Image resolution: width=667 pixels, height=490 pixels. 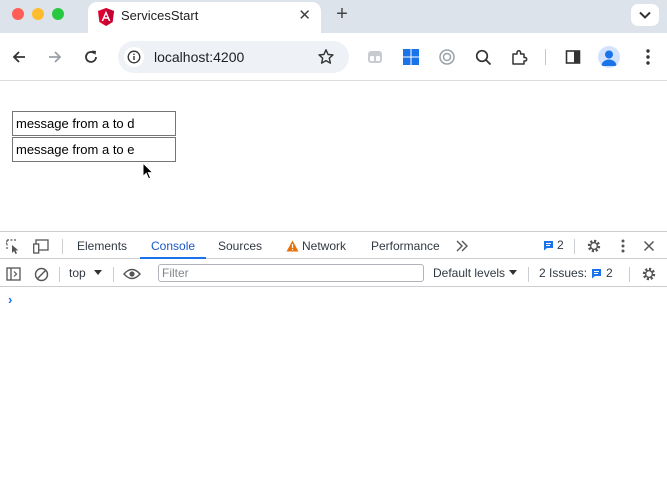 I want to click on search-icon, so click(x=483, y=57).